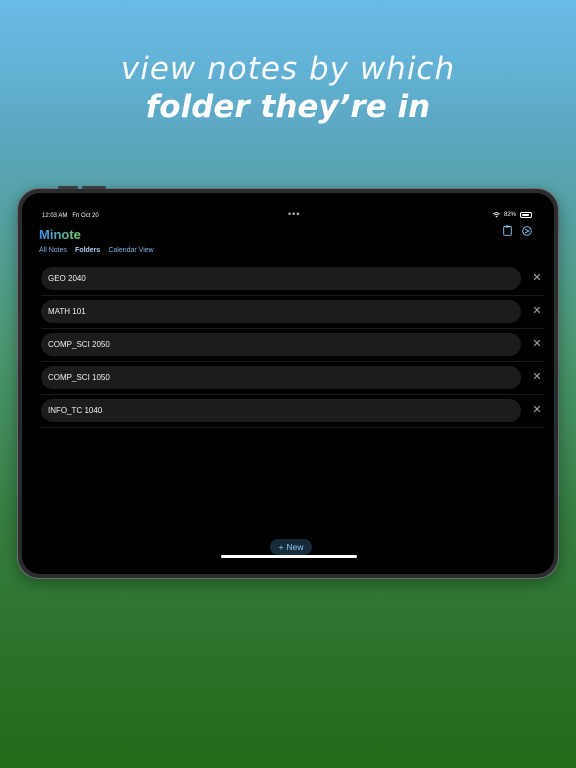  I want to click on tab-all-notes: All Notes, so click(53, 250).